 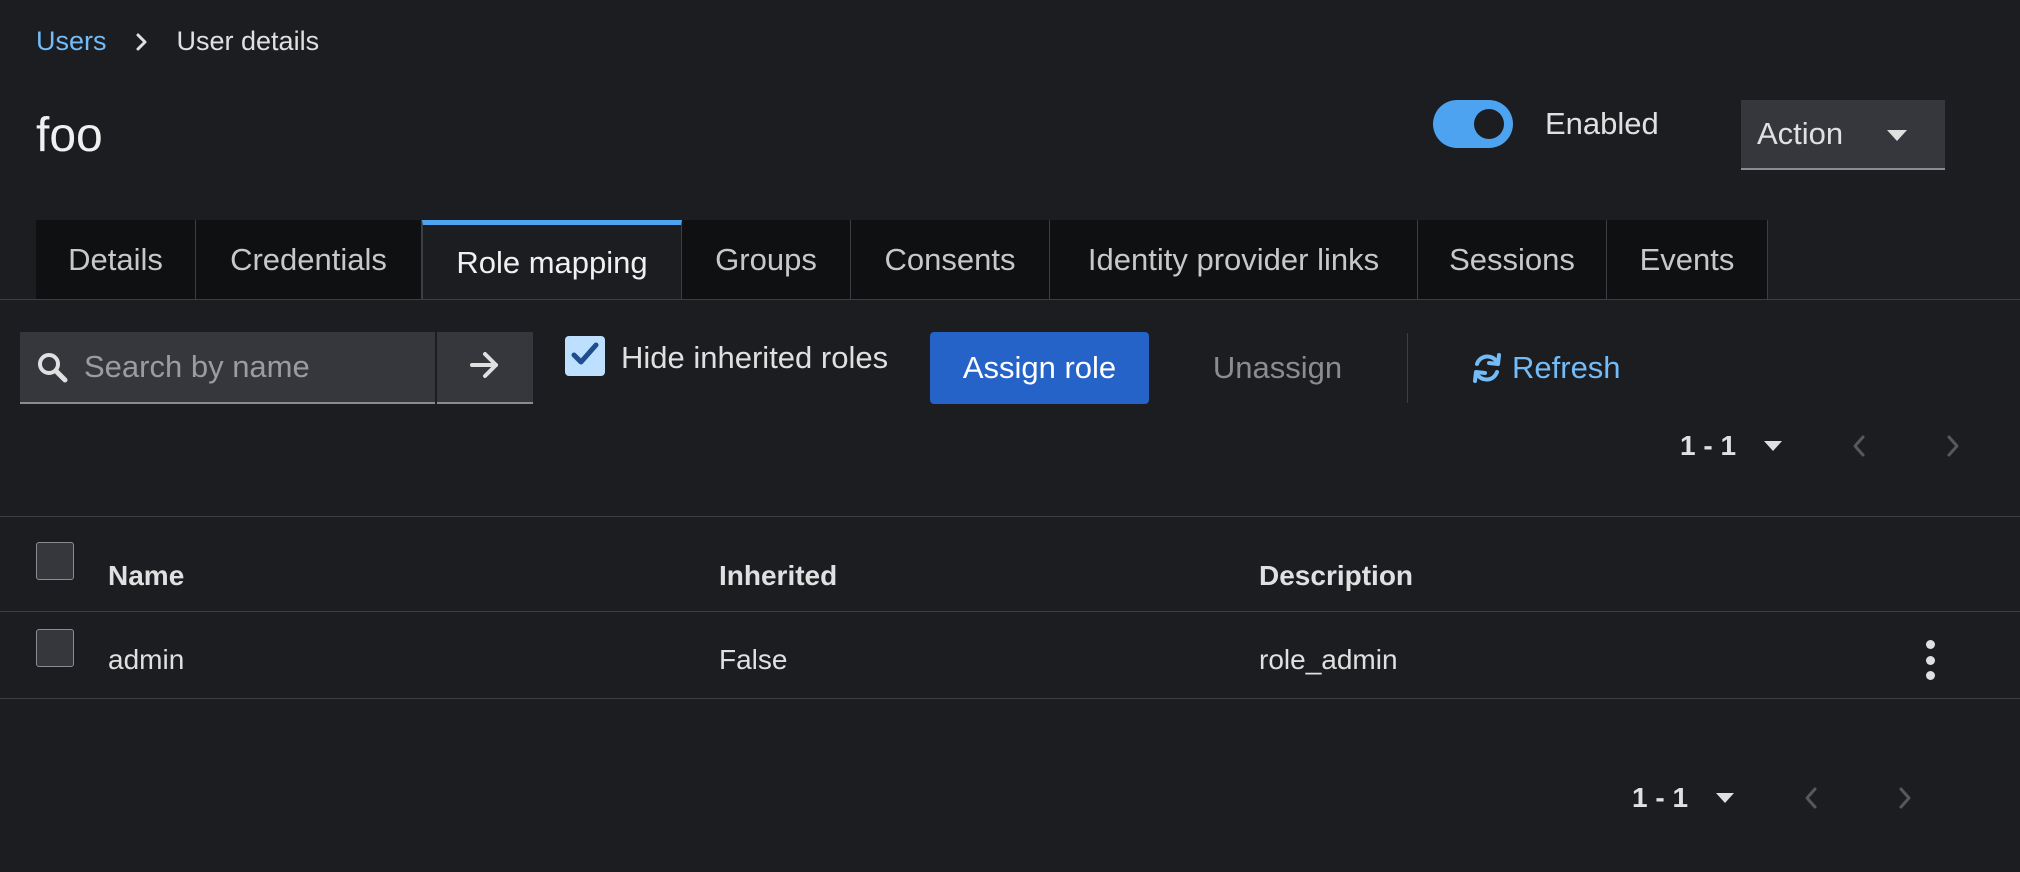 I want to click on hide-inherited-label: Hide inherited roles, so click(x=754, y=358).